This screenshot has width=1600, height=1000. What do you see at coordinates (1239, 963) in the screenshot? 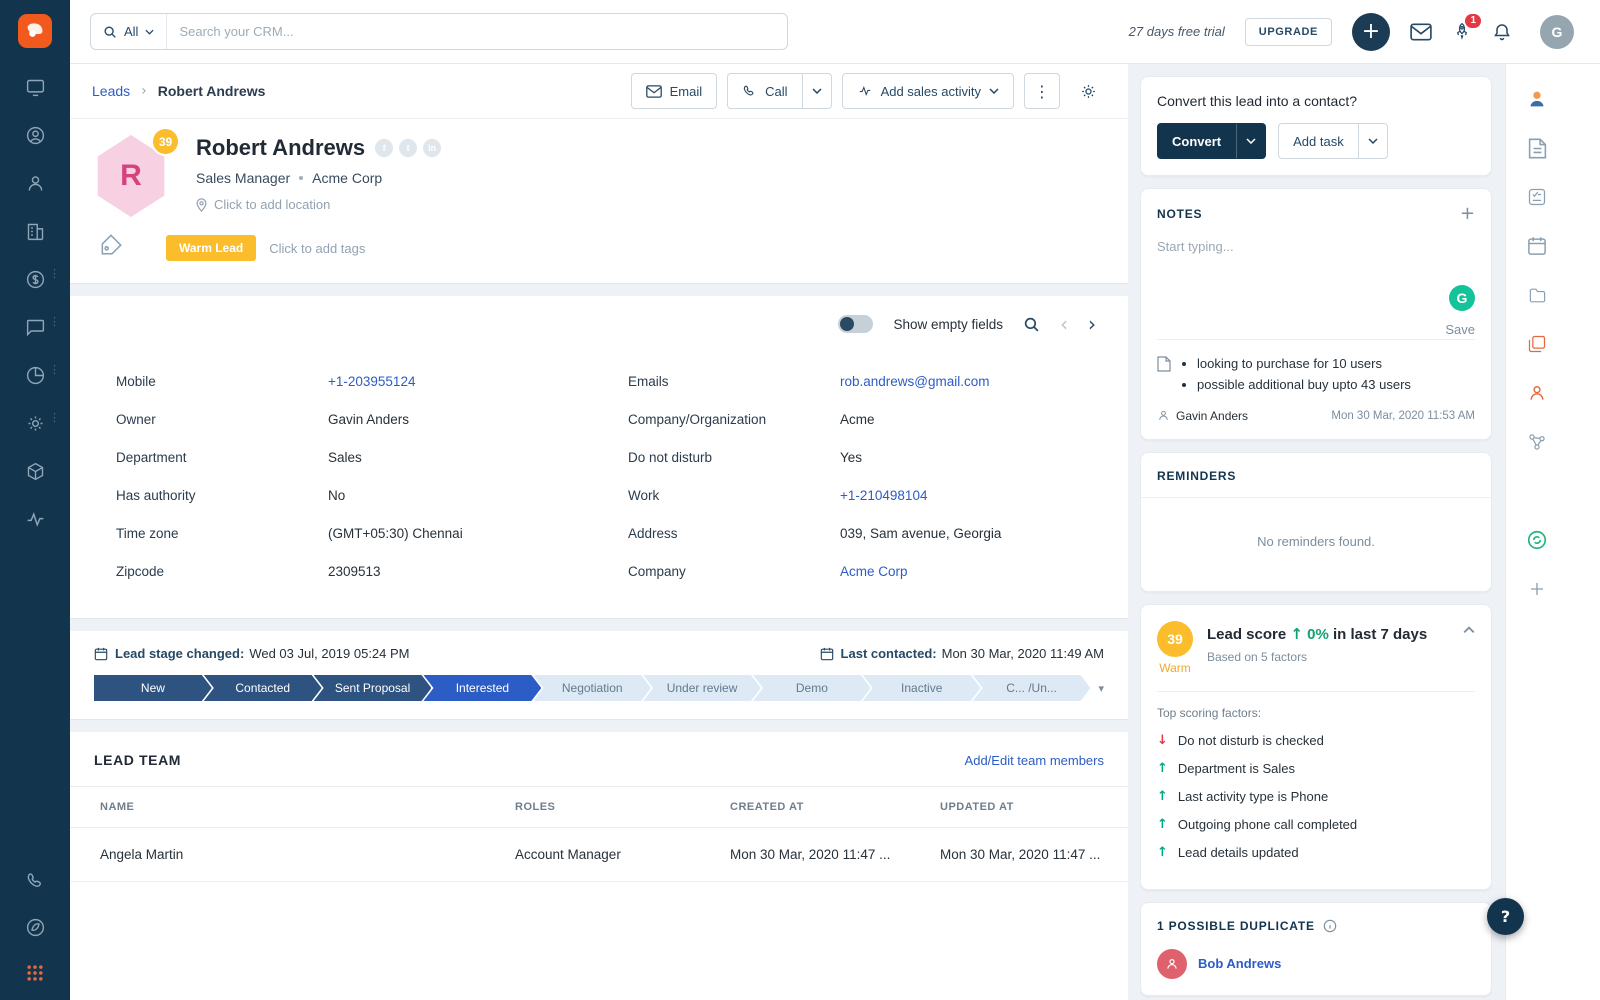
I see `duplicate-record-link: Bob Andrews` at bounding box center [1239, 963].